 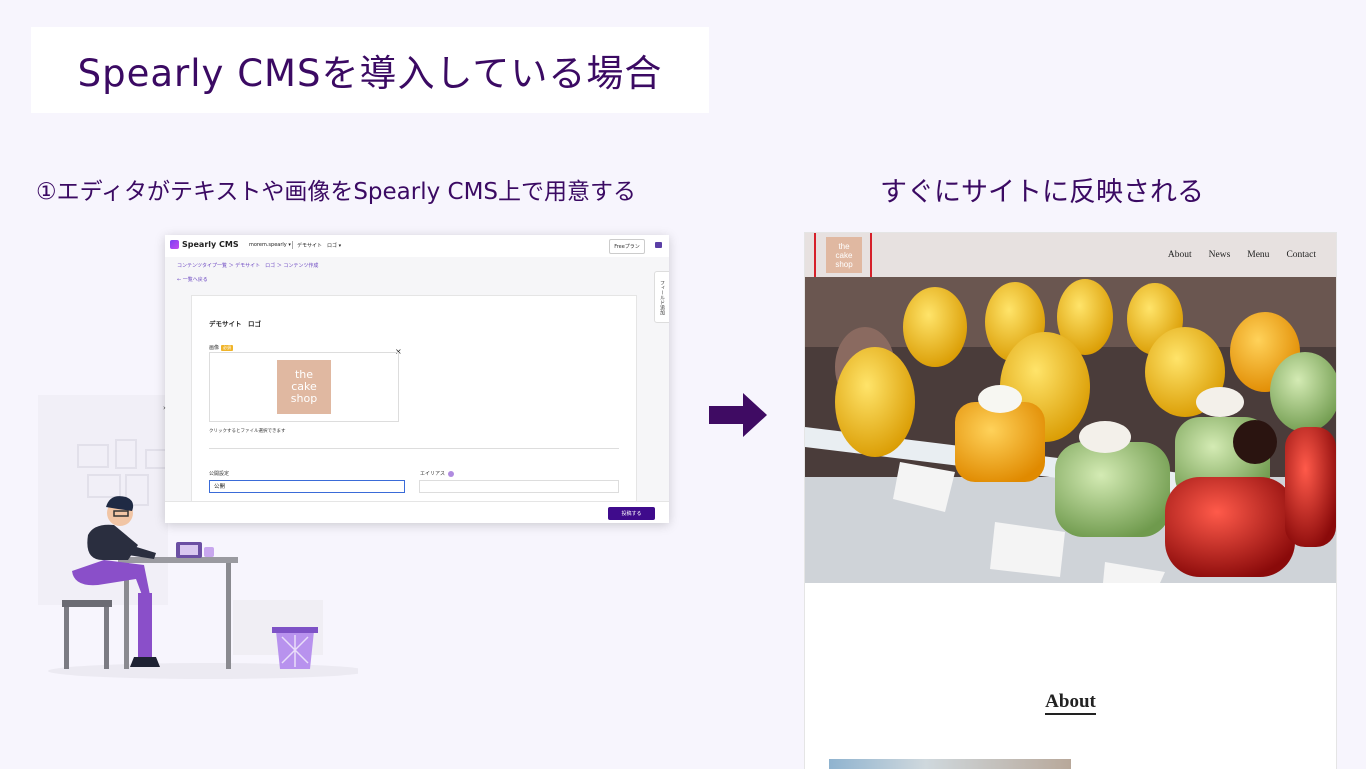 What do you see at coordinates (227, 347) in the screenshot?
I see `required-badge: 必須` at bounding box center [227, 347].